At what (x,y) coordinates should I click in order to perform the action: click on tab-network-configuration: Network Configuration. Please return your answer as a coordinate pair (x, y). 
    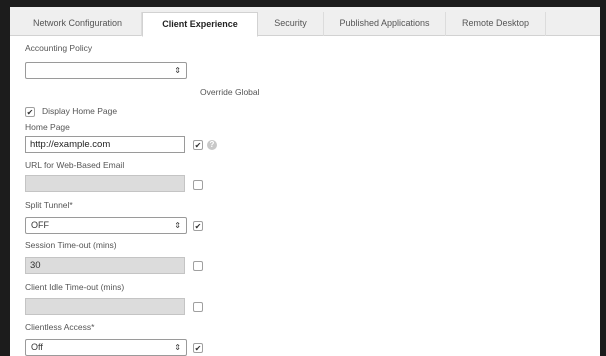
    Looking at the image, I should click on (78, 24).